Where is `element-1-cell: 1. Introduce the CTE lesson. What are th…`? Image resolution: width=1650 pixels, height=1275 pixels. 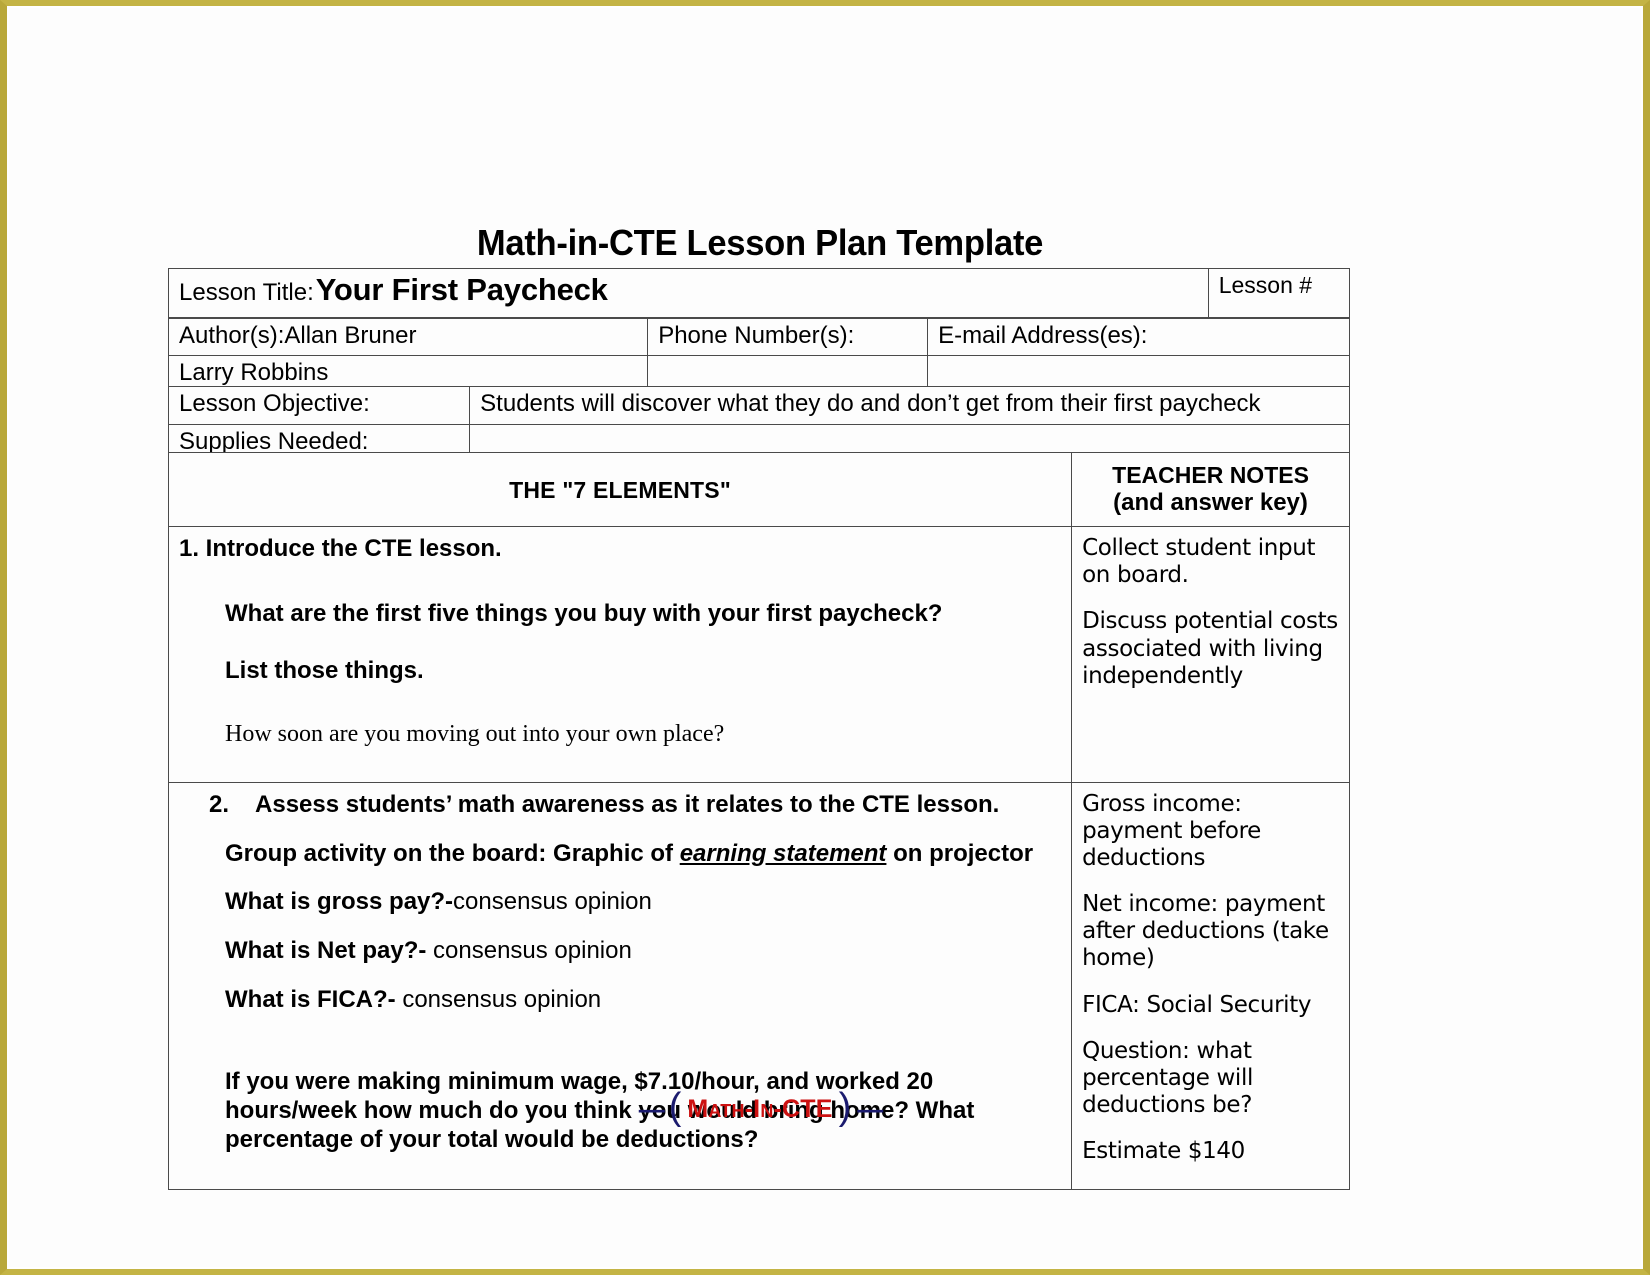 element-1-cell: 1. Introduce the CTE lesson. What are th… is located at coordinates (620, 654).